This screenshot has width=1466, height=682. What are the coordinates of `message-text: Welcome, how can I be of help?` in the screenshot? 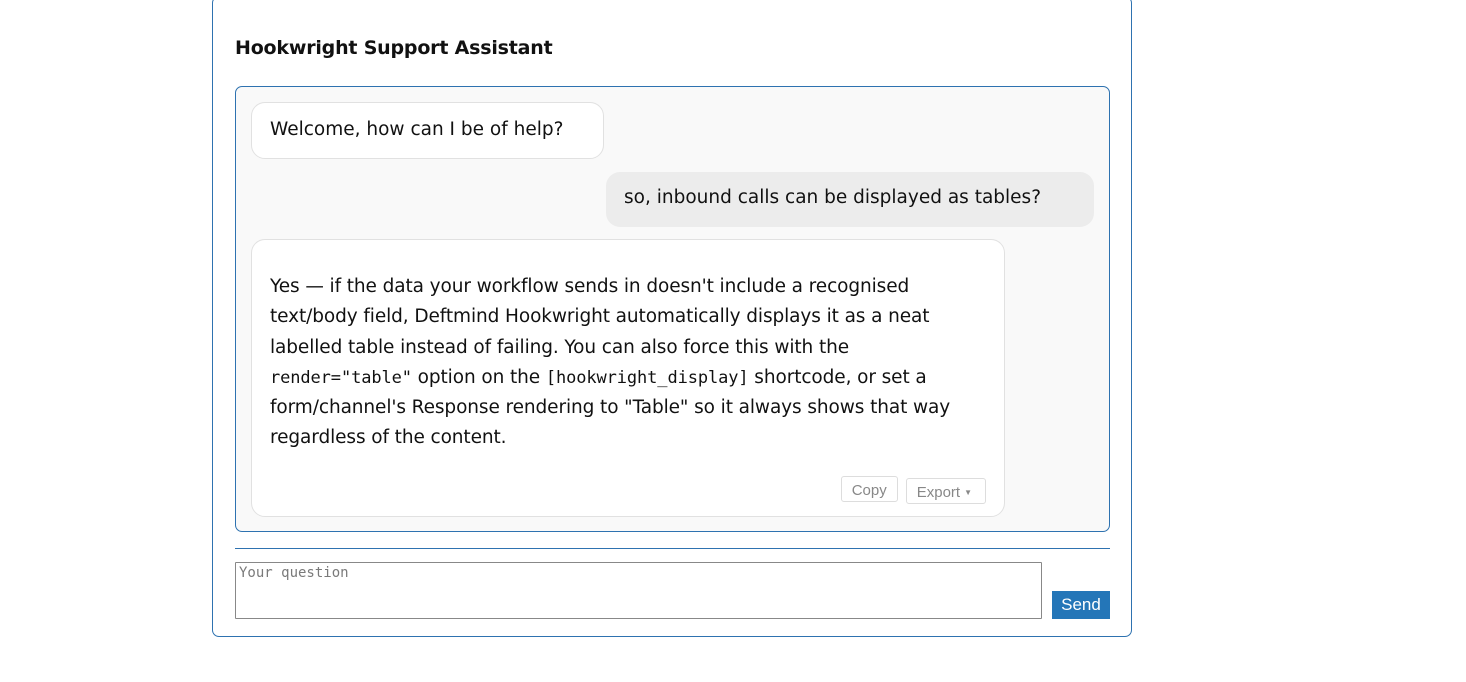 It's located at (417, 129).